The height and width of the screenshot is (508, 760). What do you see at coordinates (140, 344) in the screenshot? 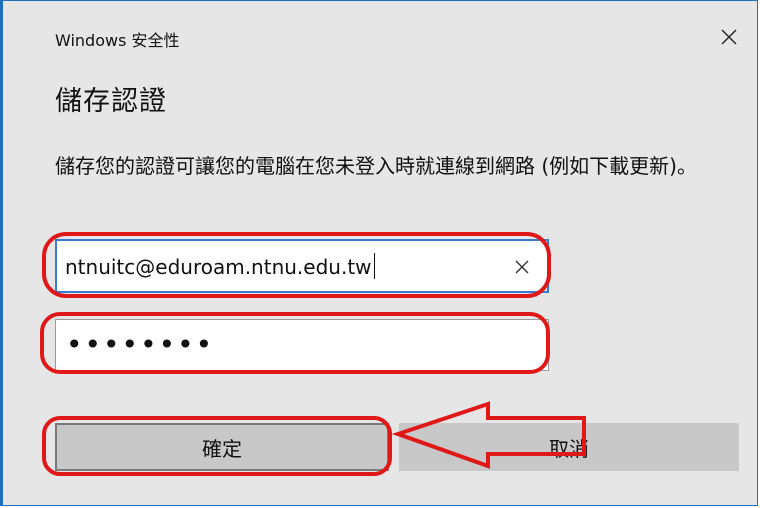
I see `password-value: ••••••••` at bounding box center [140, 344].